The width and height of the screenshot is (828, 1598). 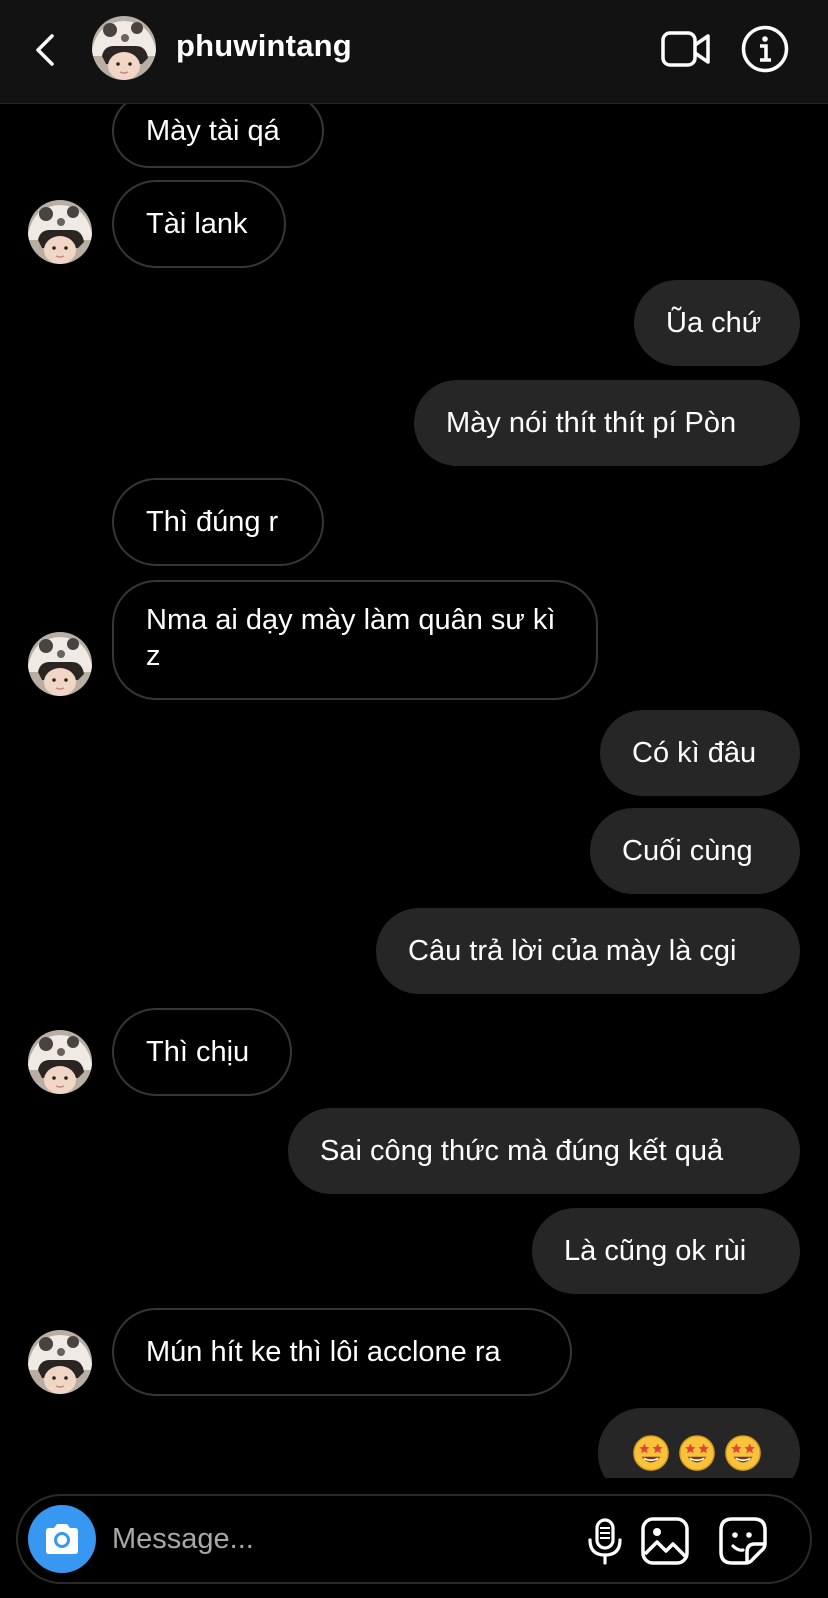 I want to click on message-composer, so click(x=414, y=1539).